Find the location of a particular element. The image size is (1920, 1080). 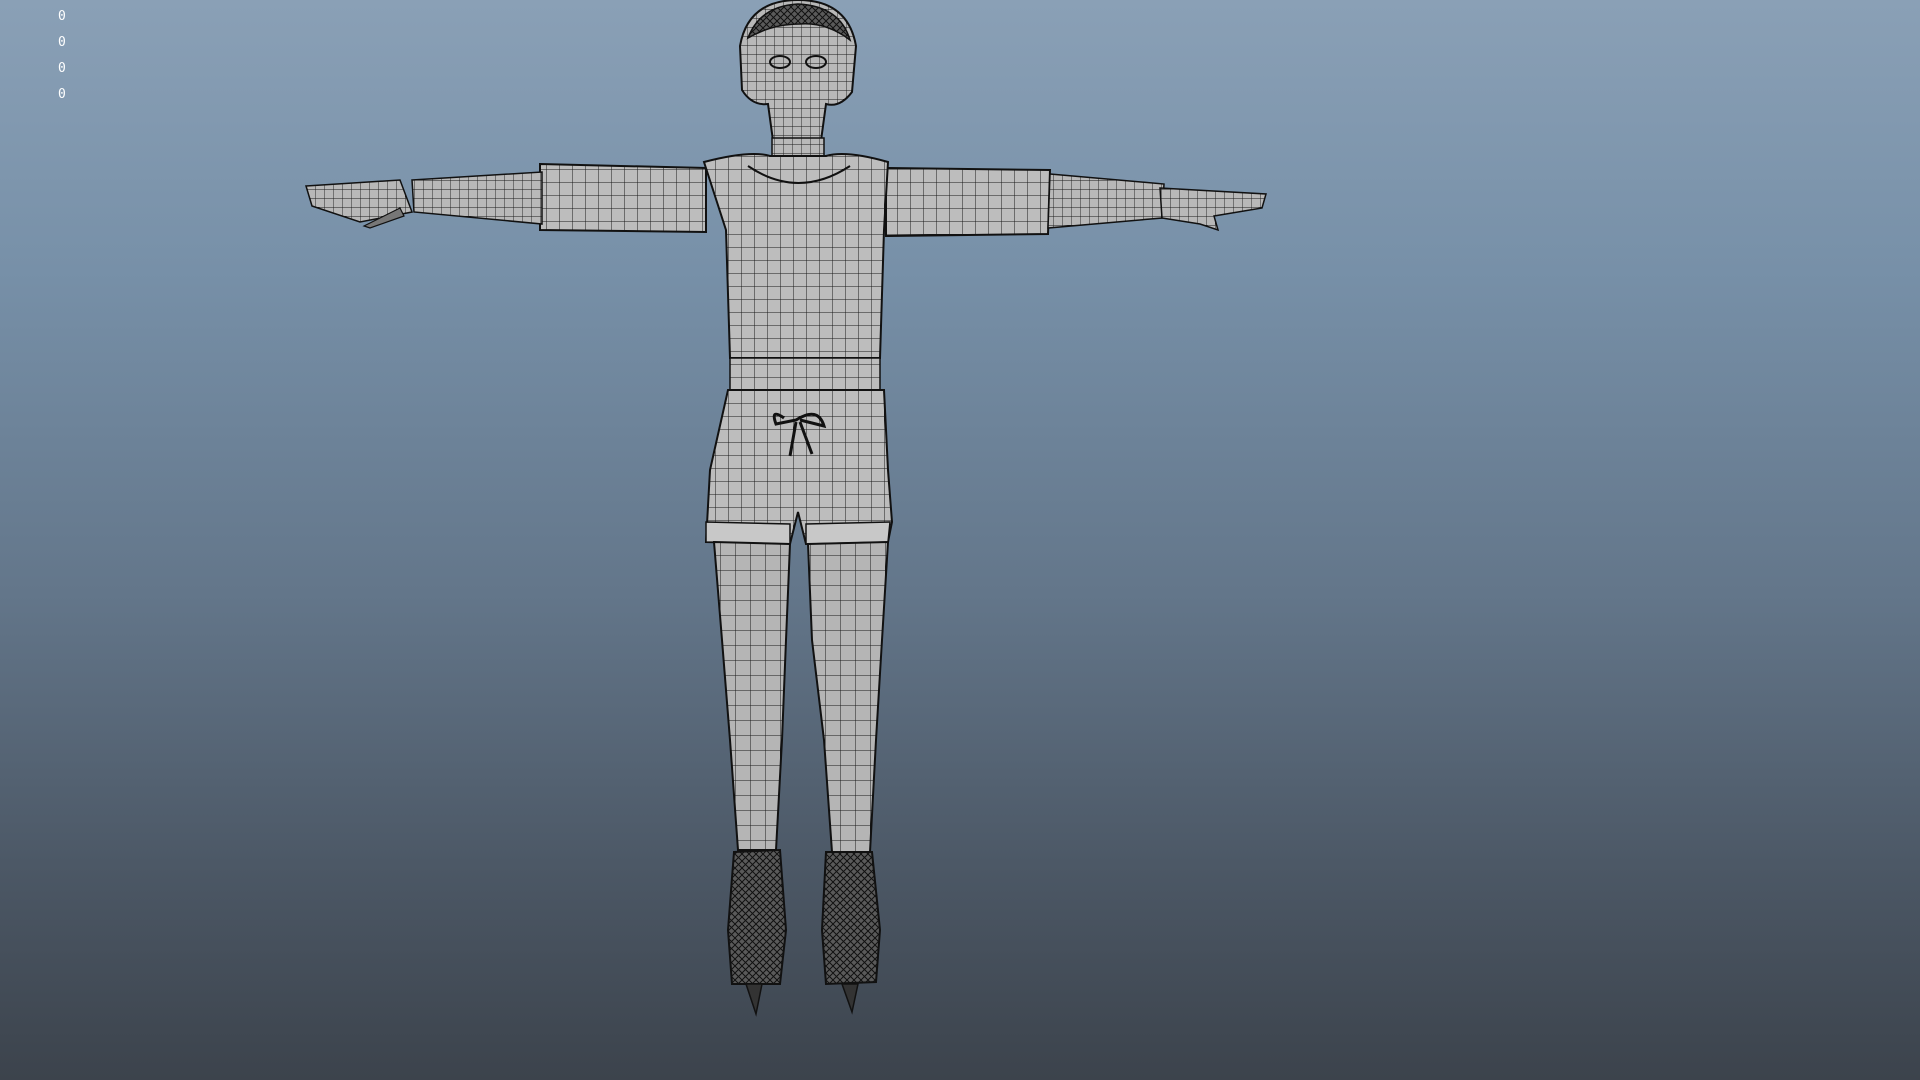

shorts is located at coordinates (799, 467).